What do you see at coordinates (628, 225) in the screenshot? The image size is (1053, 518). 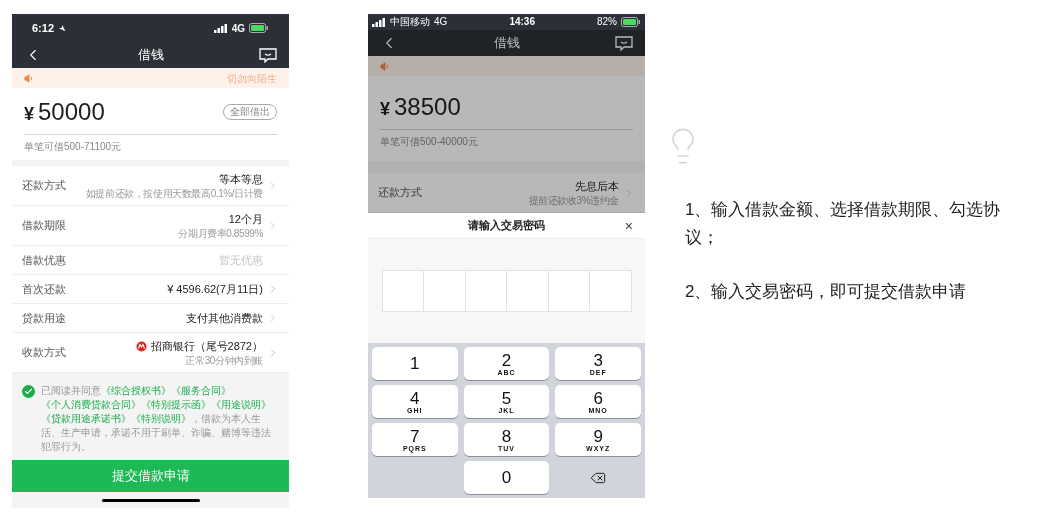 I see `close-button: ×` at bounding box center [628, 225].